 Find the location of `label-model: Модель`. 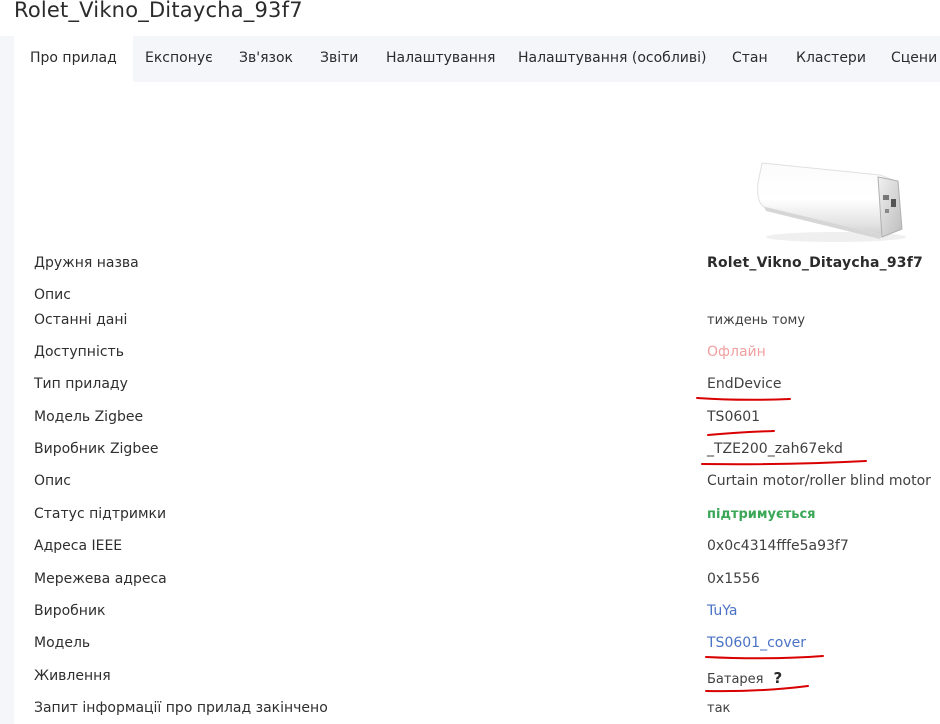

label-model: Модель is located at coordinates (62, 643).